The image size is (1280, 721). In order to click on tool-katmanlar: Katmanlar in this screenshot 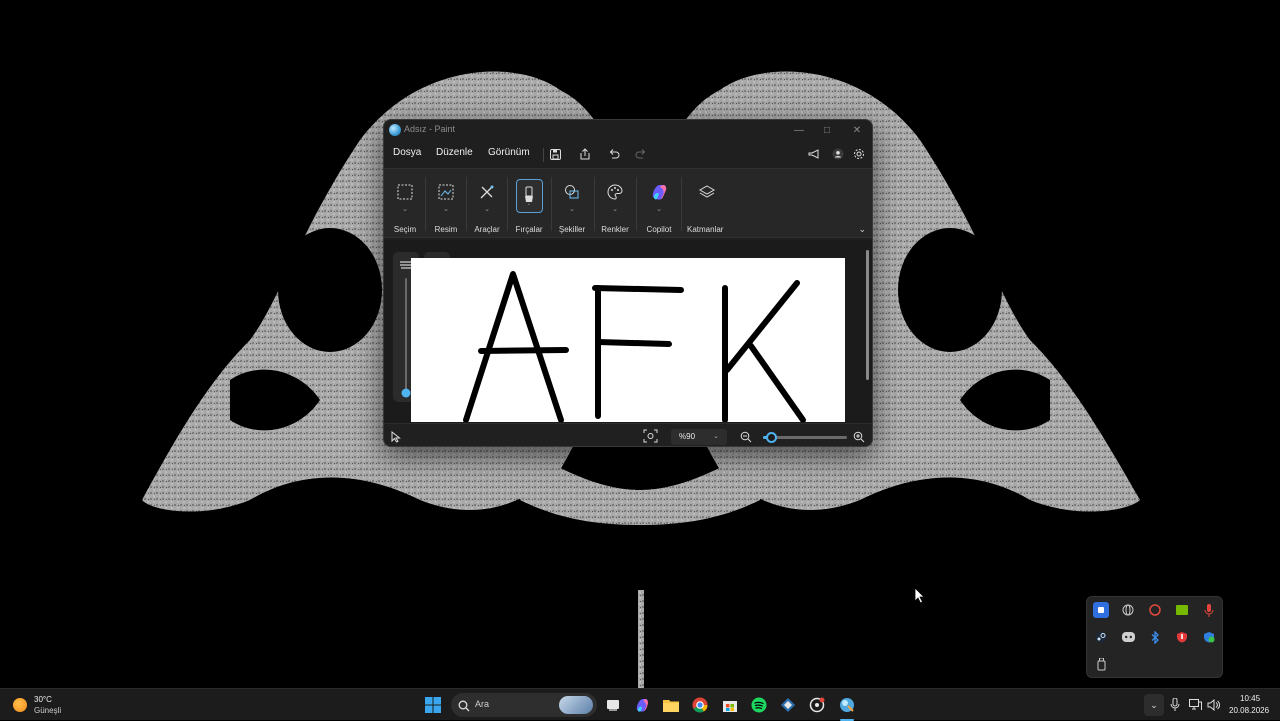, I will do `click(705, 206)`.